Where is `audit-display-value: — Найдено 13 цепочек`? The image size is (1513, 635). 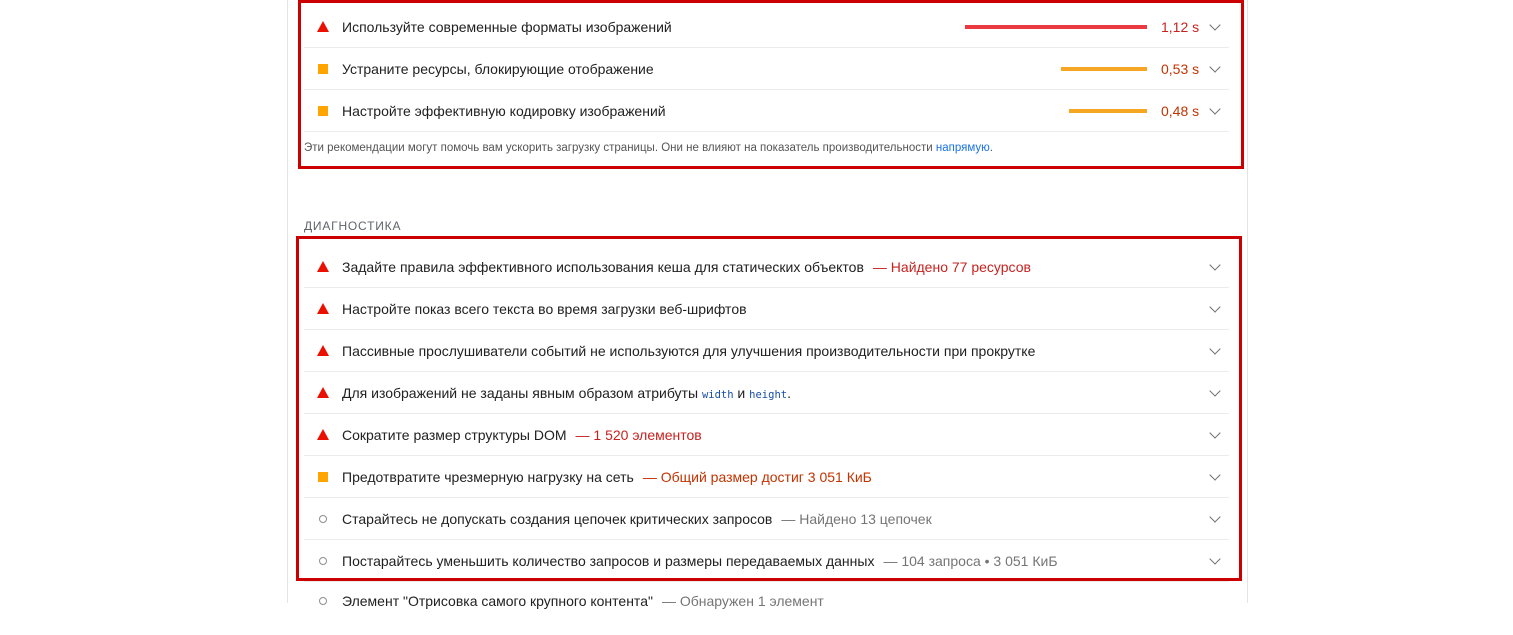
audit-display-value: — Найдено 13 цепочек is located at coordinates (856, 518).